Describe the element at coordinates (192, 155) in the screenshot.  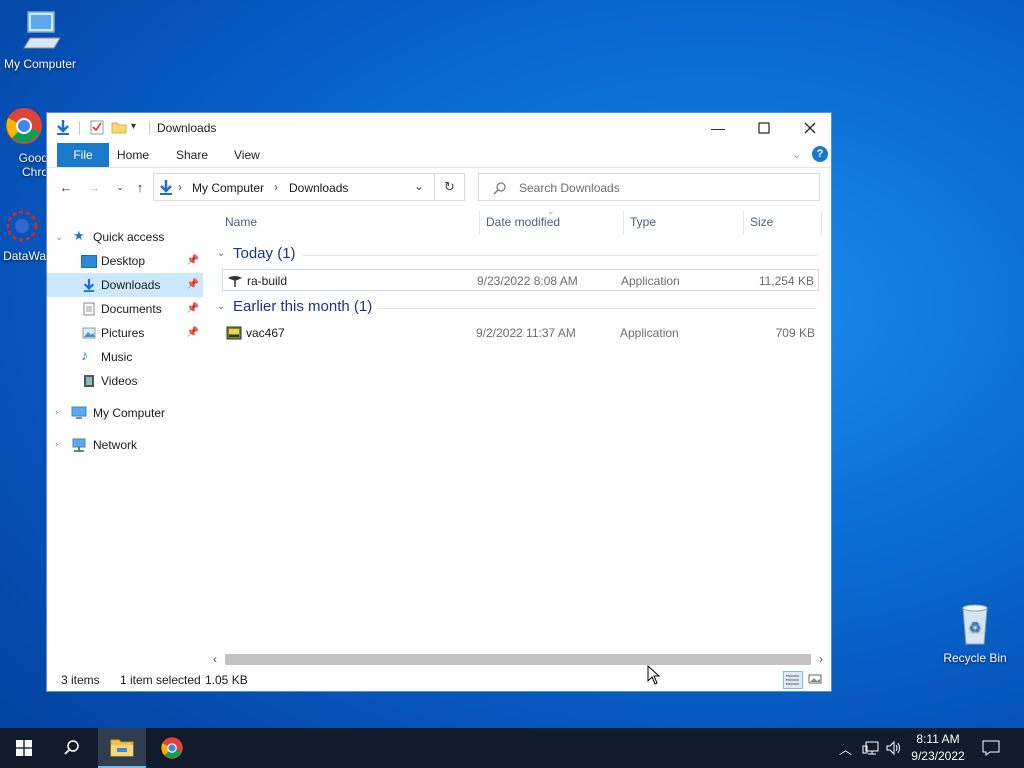
I see `tab-share: Share` at that location.